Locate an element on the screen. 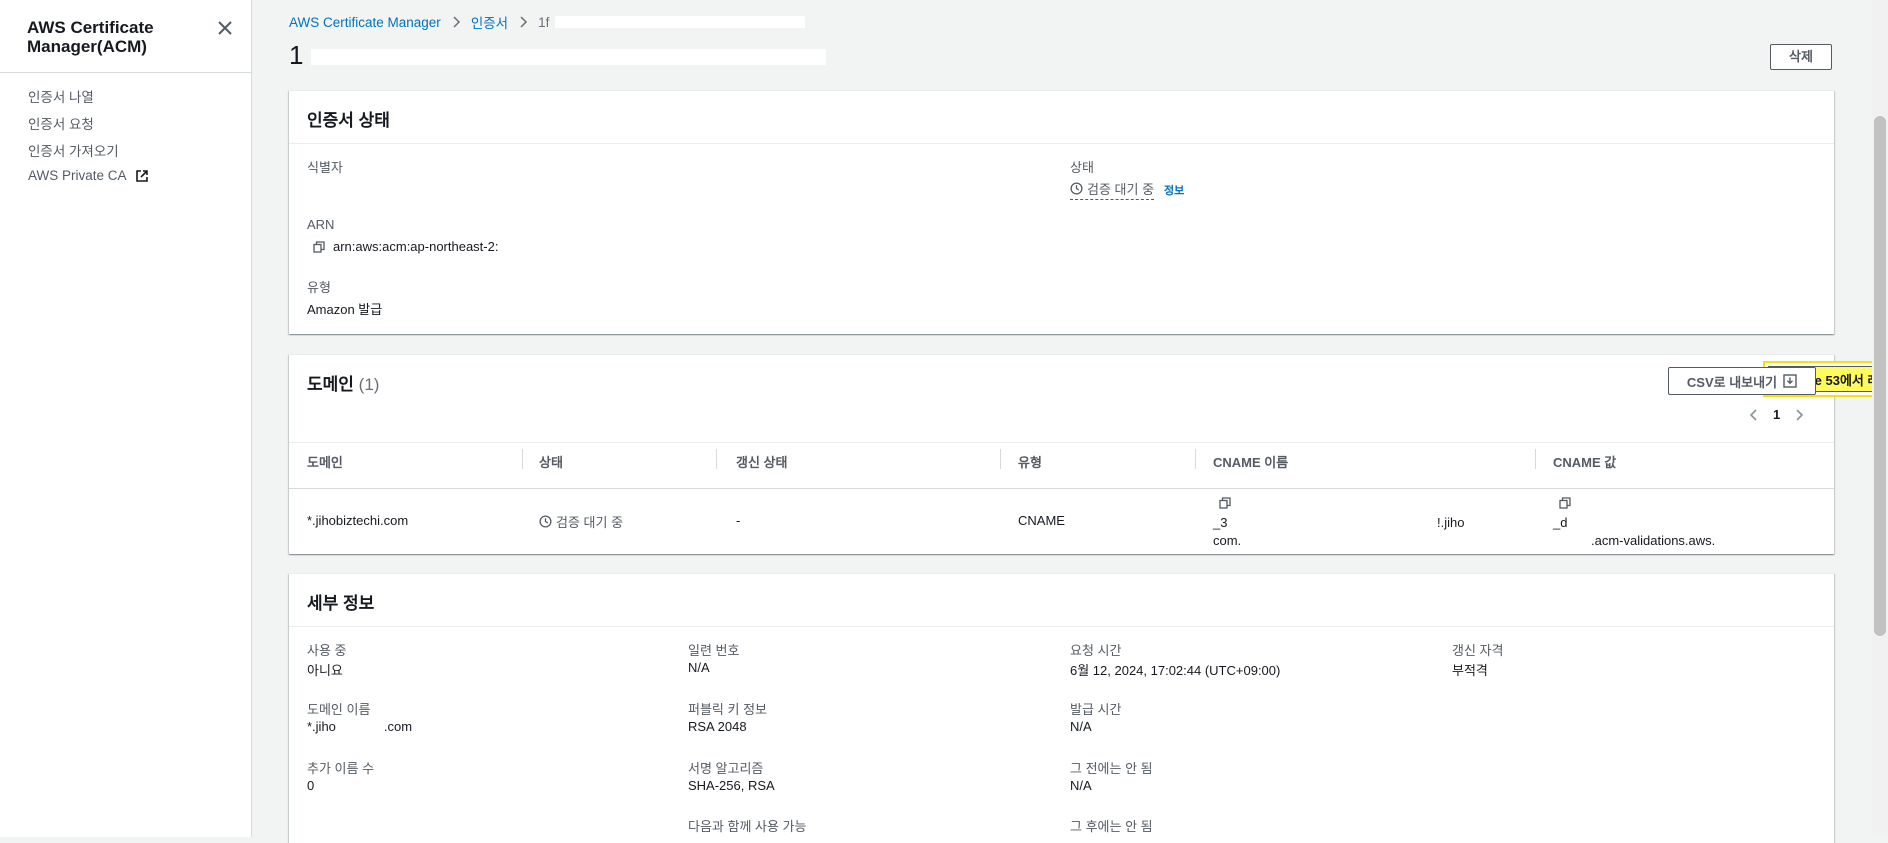 This screenshot has height=843, width=1888. sidebar-item-request-cert: 인증서 요청 is located at coordinates (61, 123).